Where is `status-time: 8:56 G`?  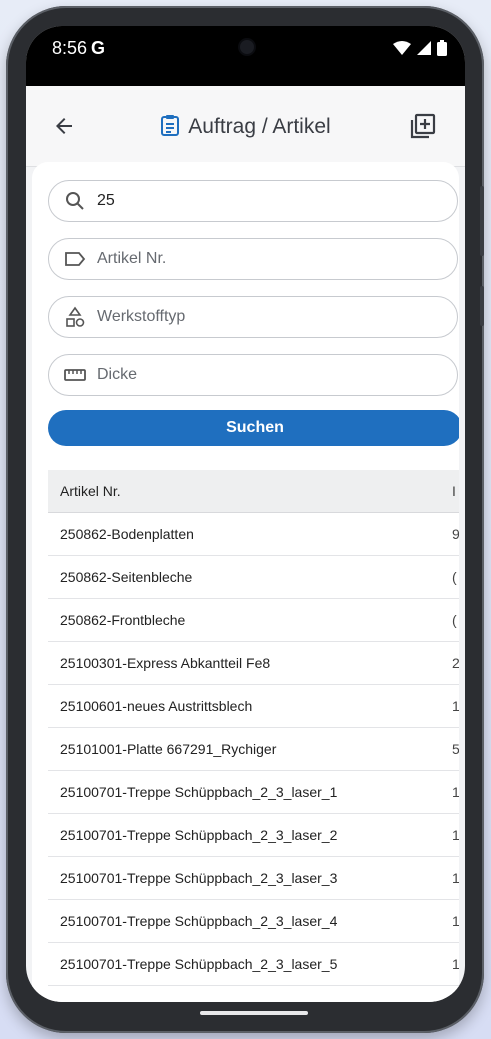
status-time: 8:56 G is located at coordinates (78, 48).